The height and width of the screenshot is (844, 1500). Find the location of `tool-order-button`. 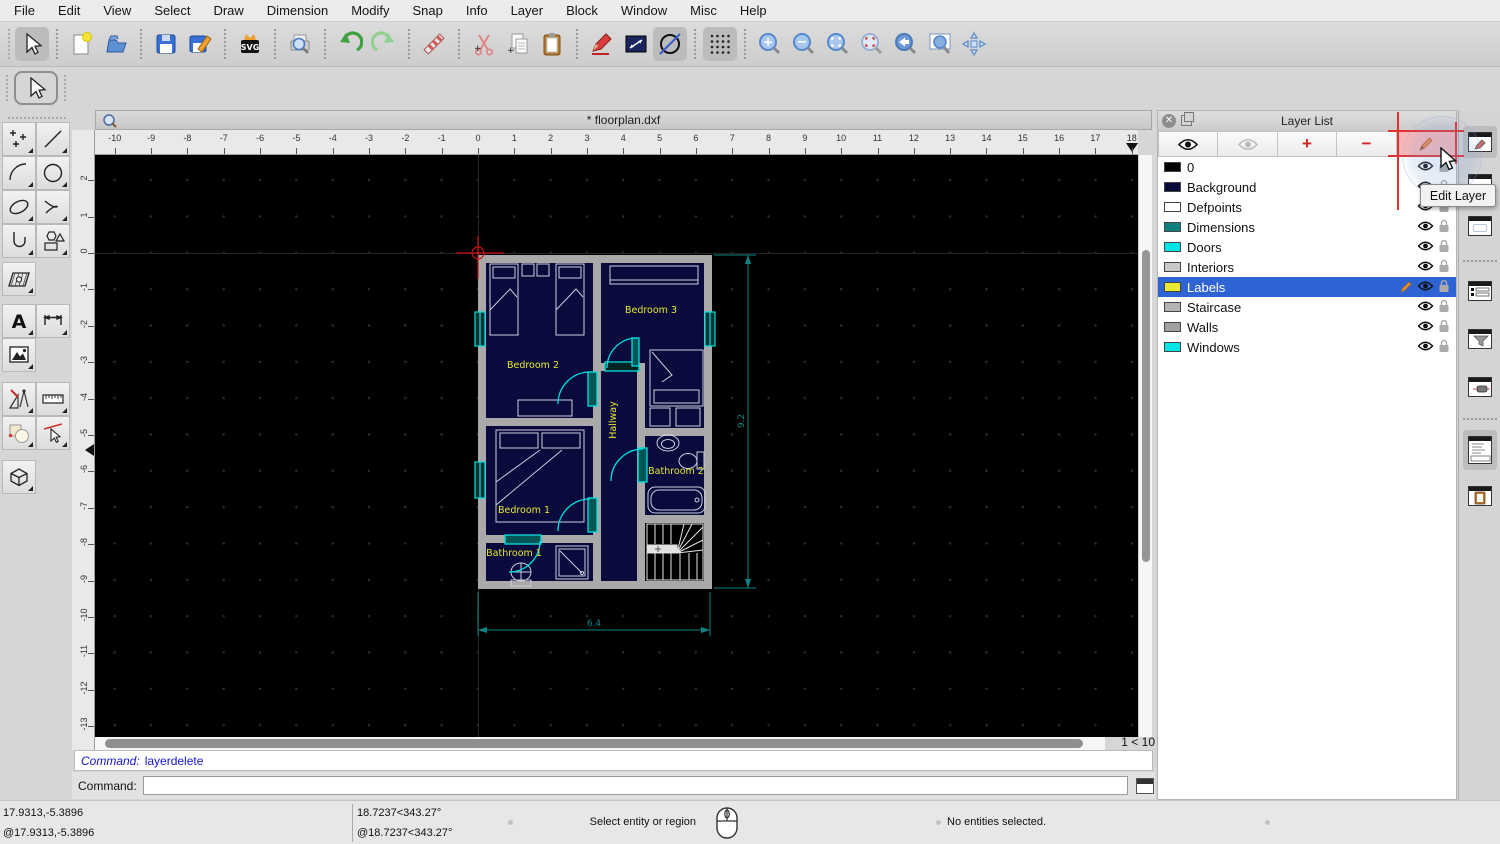

tool-order-button is located at coordinates (19, 433).